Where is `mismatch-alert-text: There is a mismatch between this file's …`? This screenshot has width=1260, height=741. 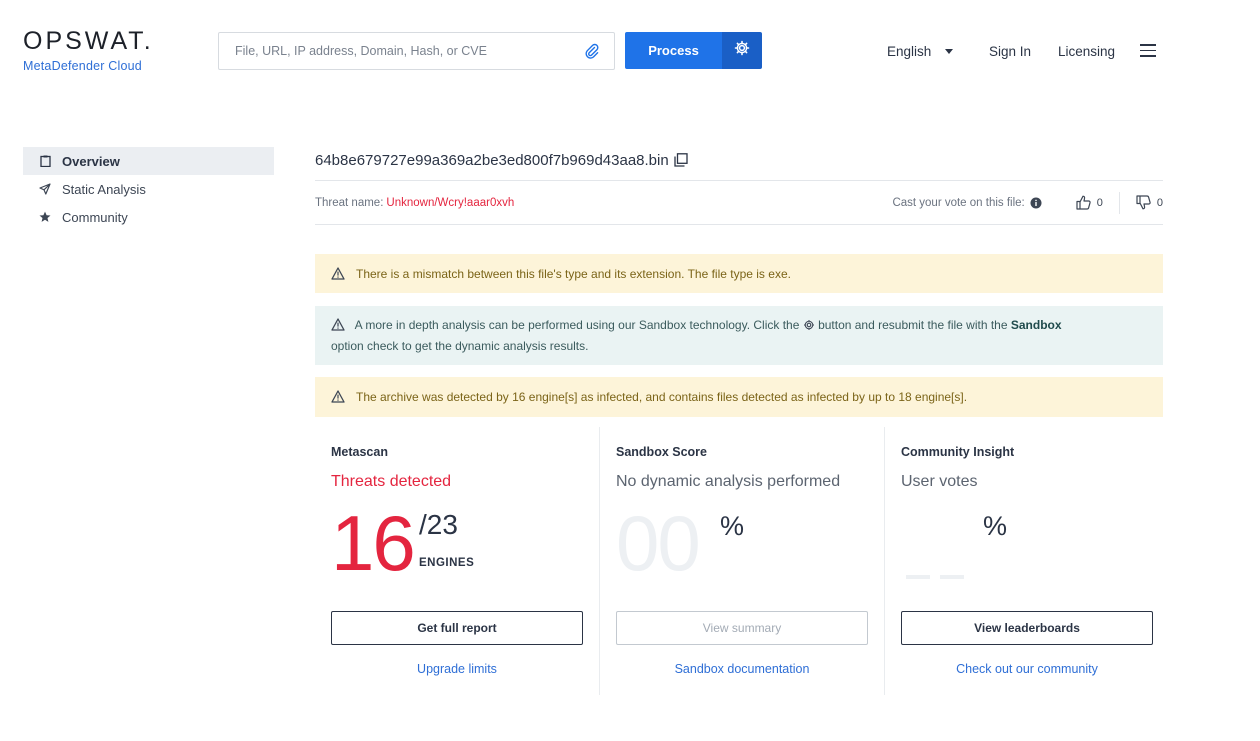 mismatch-alert-text: There is a mismatch between this file's … is located at coordinates (573, 274).